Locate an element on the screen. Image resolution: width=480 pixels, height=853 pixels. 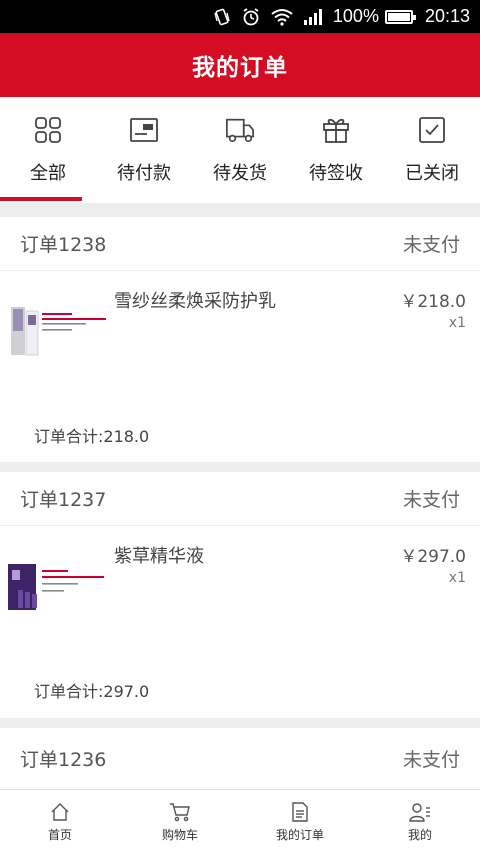
wallet-icon is located at coordinates (144, 130).